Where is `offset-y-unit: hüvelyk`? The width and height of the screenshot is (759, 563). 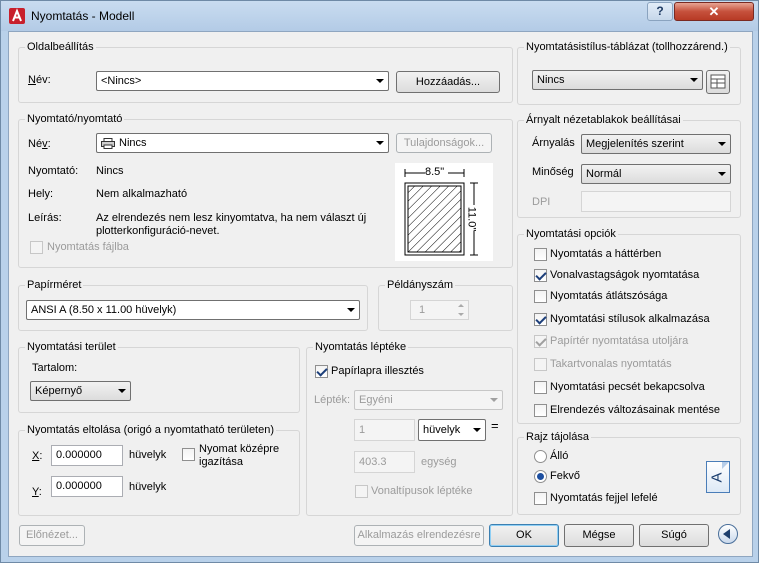
offset-y-unit: hüvelyk is located at coordinates (148, 487).